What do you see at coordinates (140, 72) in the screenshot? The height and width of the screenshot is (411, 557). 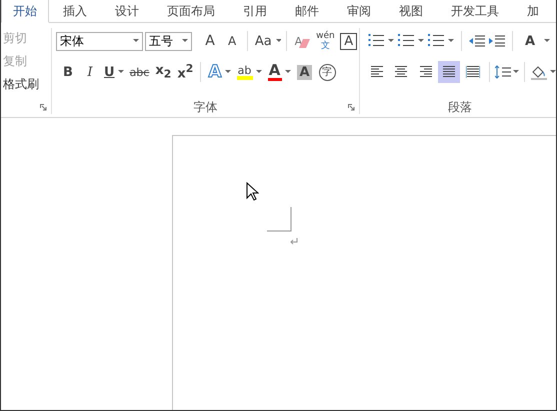 I see `format-button: abc` at bounding box center [140, 72].